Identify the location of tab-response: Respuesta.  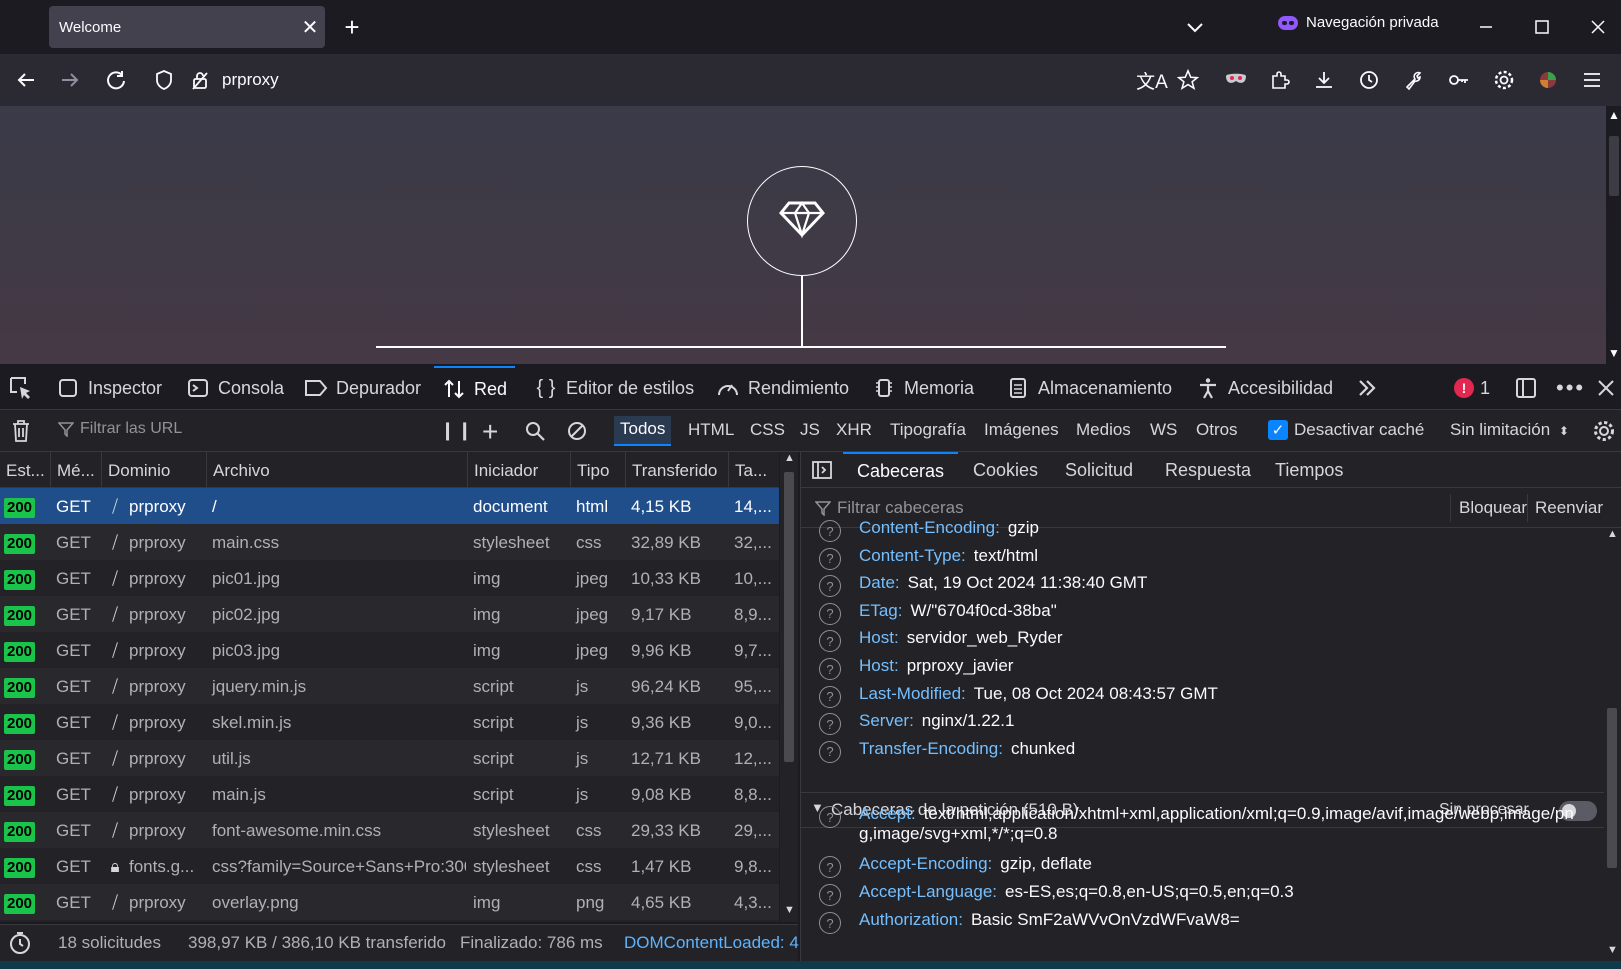
(1208, 470).